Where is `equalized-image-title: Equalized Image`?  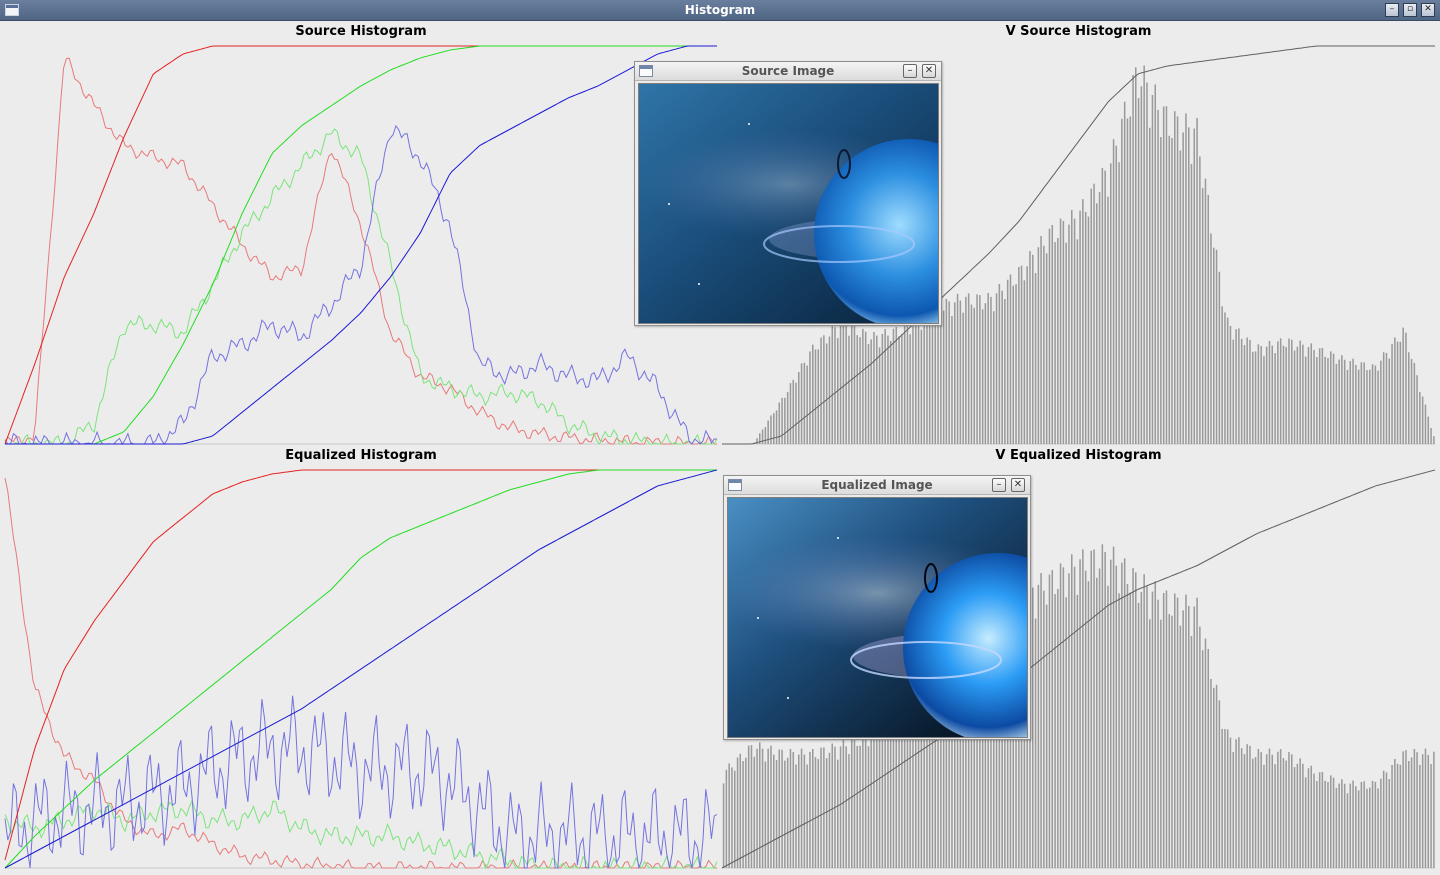 equalized-image-title: Equalized Image is located at coordinates (877, 485).